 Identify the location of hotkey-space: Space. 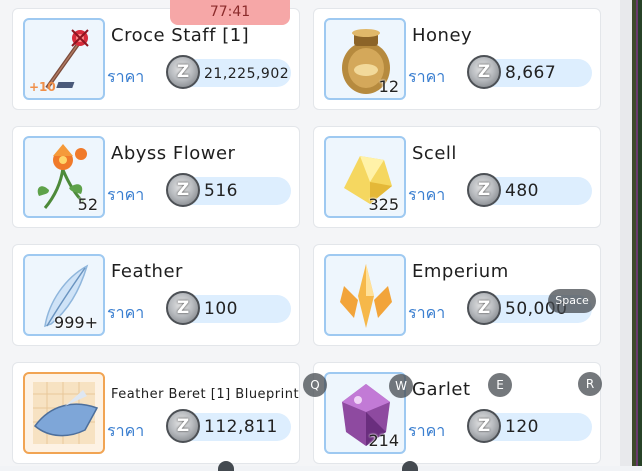
(572, 301).